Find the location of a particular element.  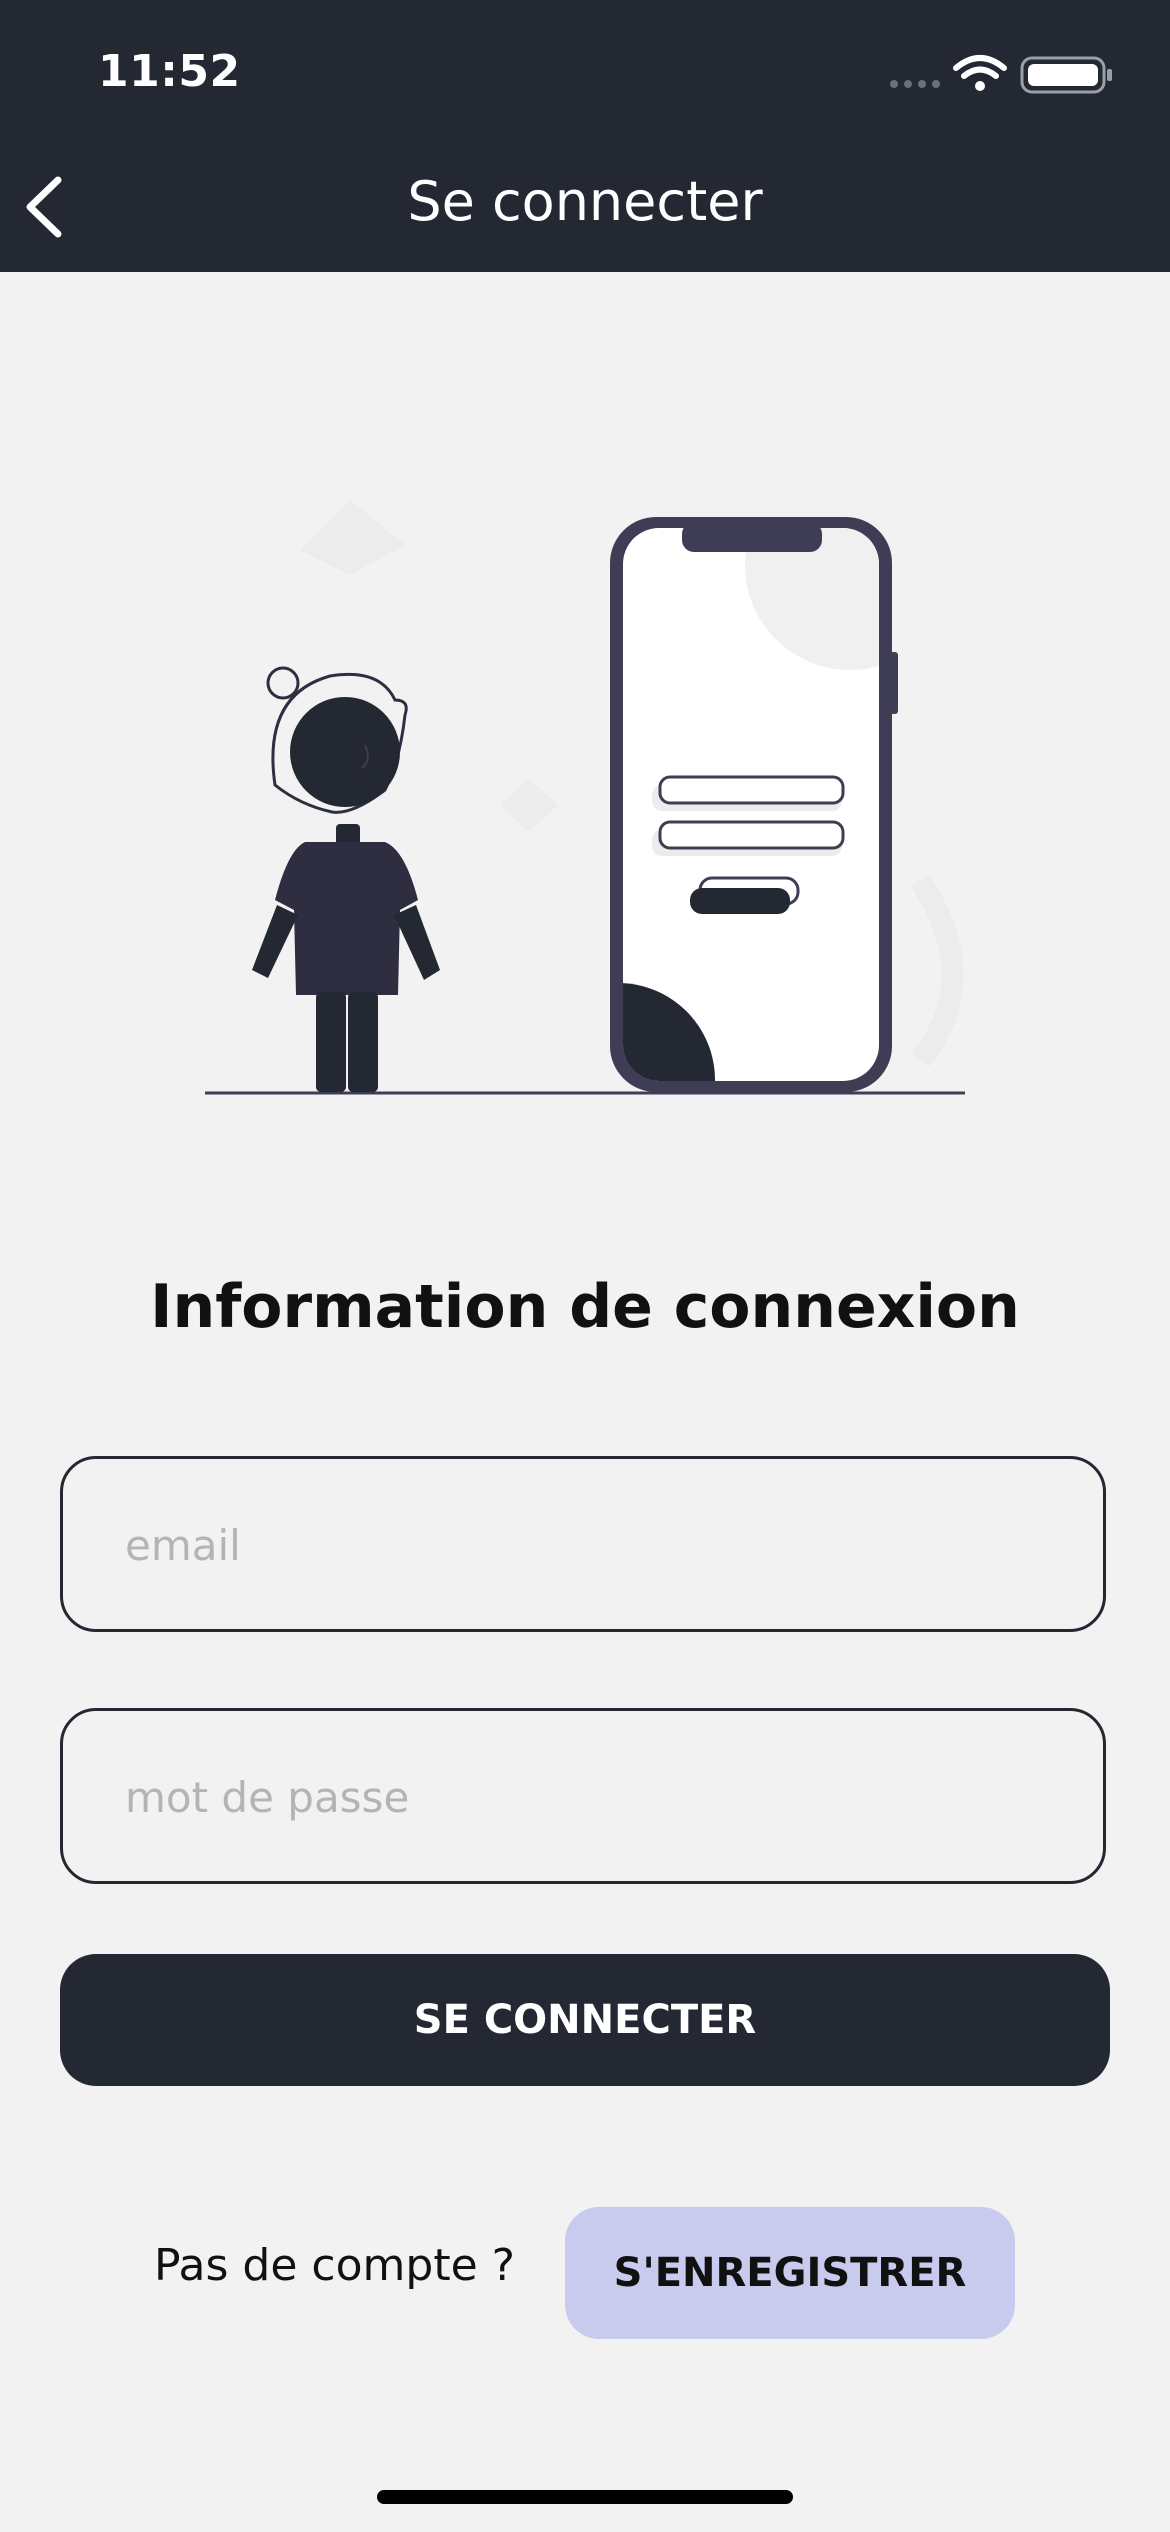

password-field is located at coordinates (583, 1796).